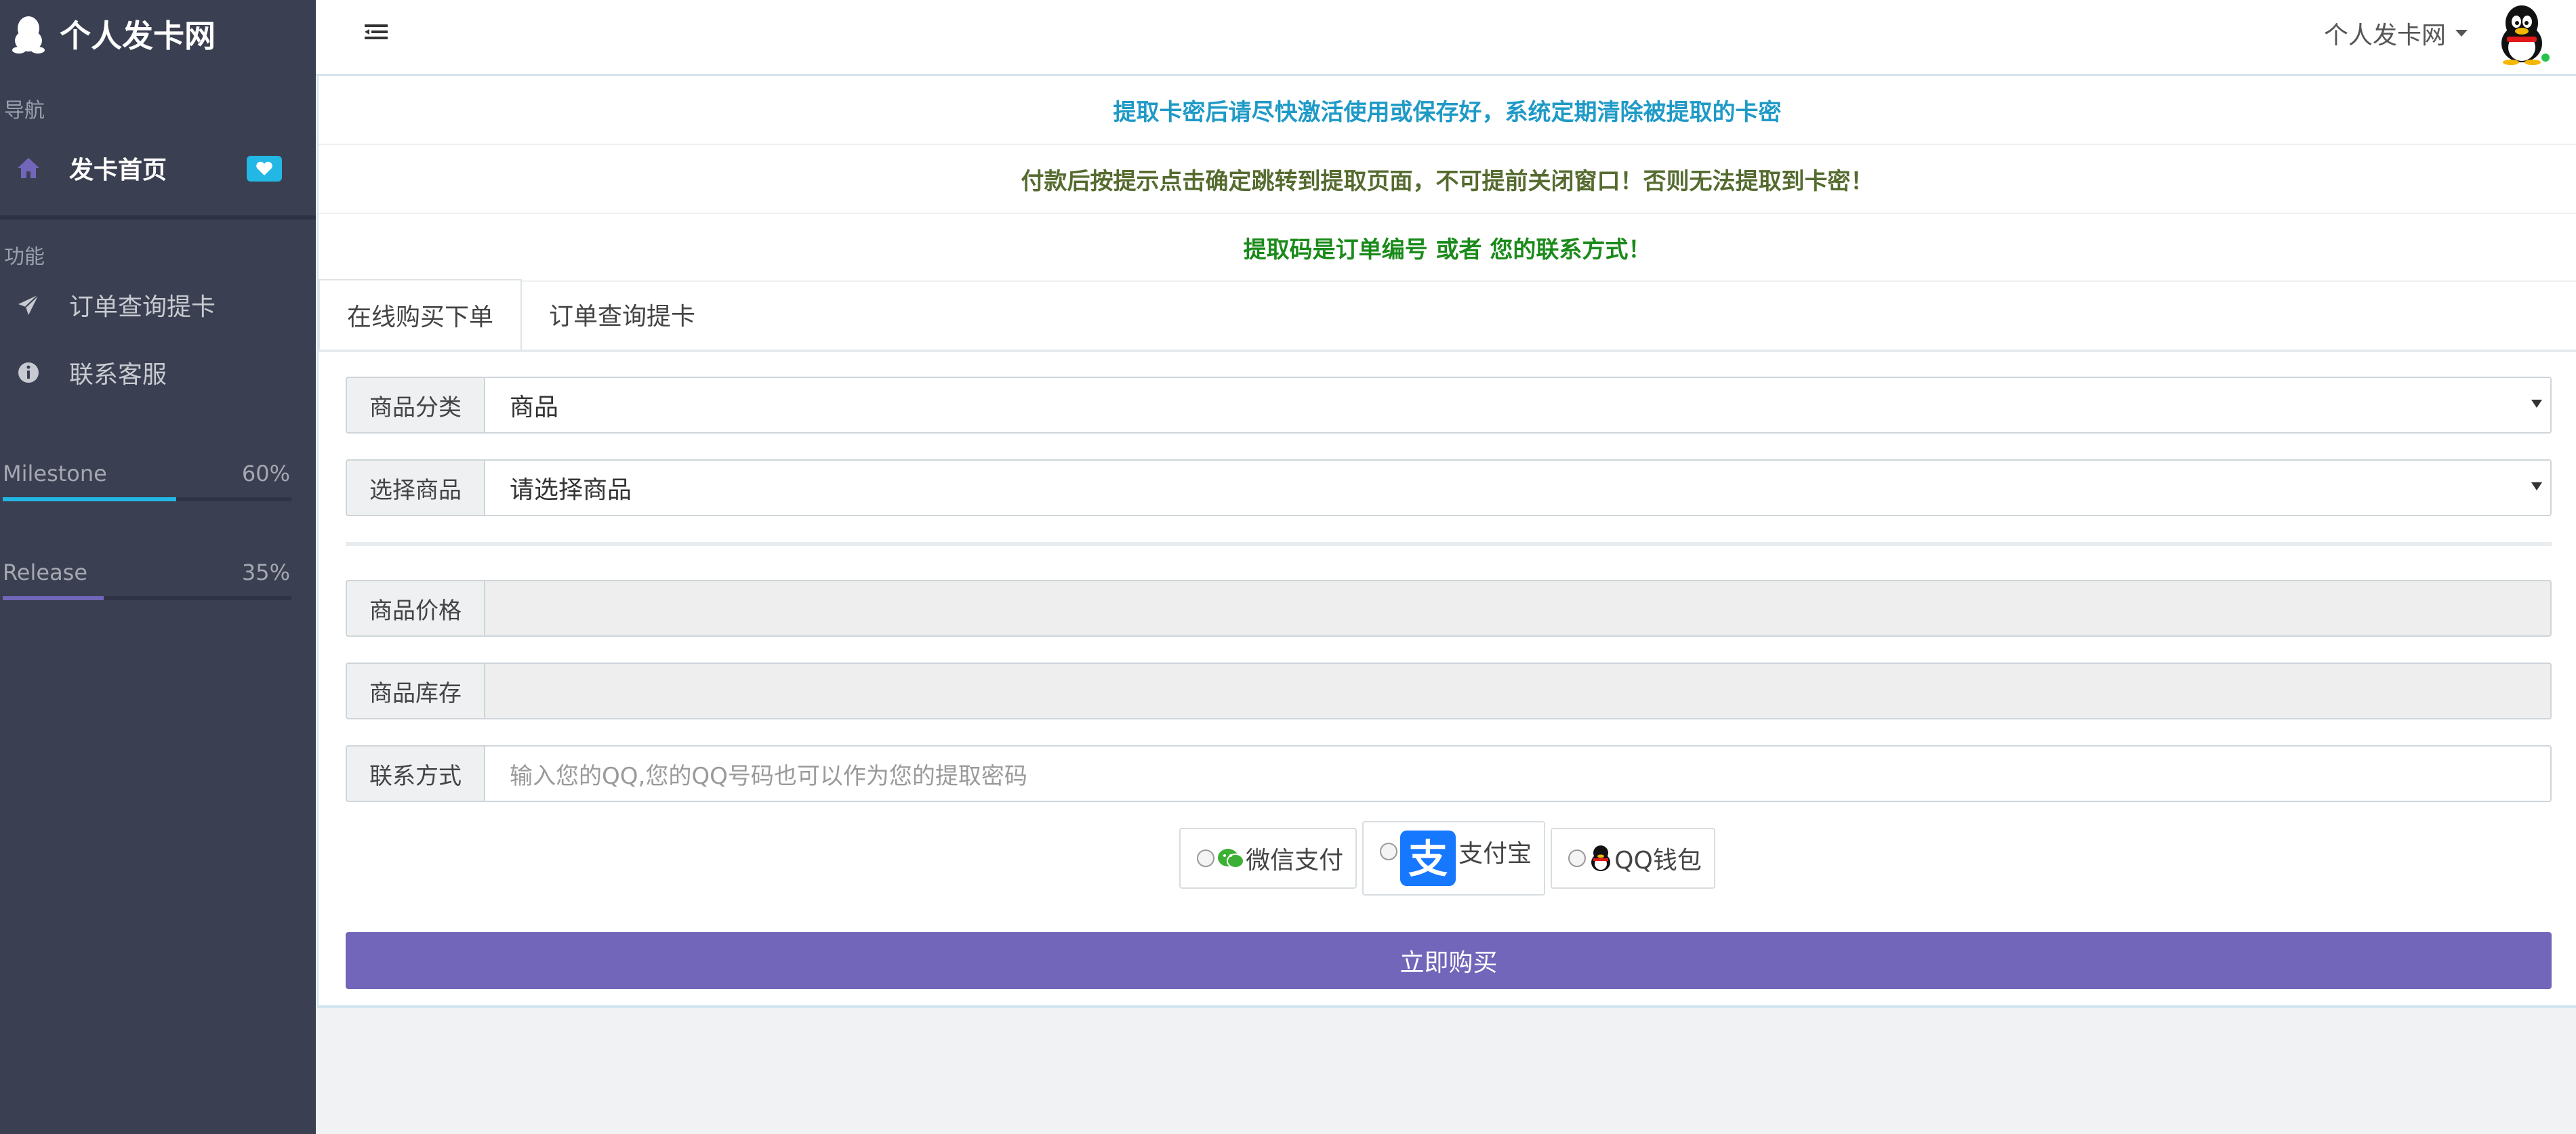 This screenshot has height=1134, width=2576. I want to click on svg-text: 支, so click(1428, 859).